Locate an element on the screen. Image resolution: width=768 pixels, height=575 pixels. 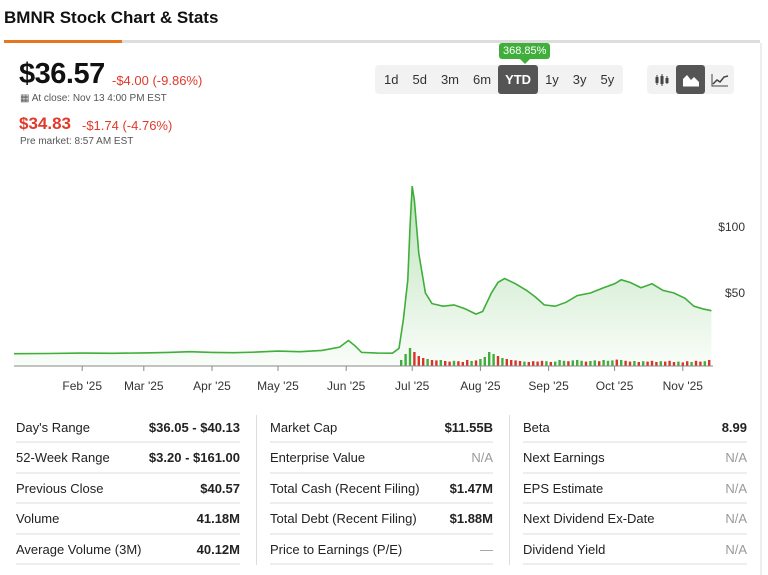
stat-row: Average Volume (3M) 40.12M is located at coordinates (128, 550).